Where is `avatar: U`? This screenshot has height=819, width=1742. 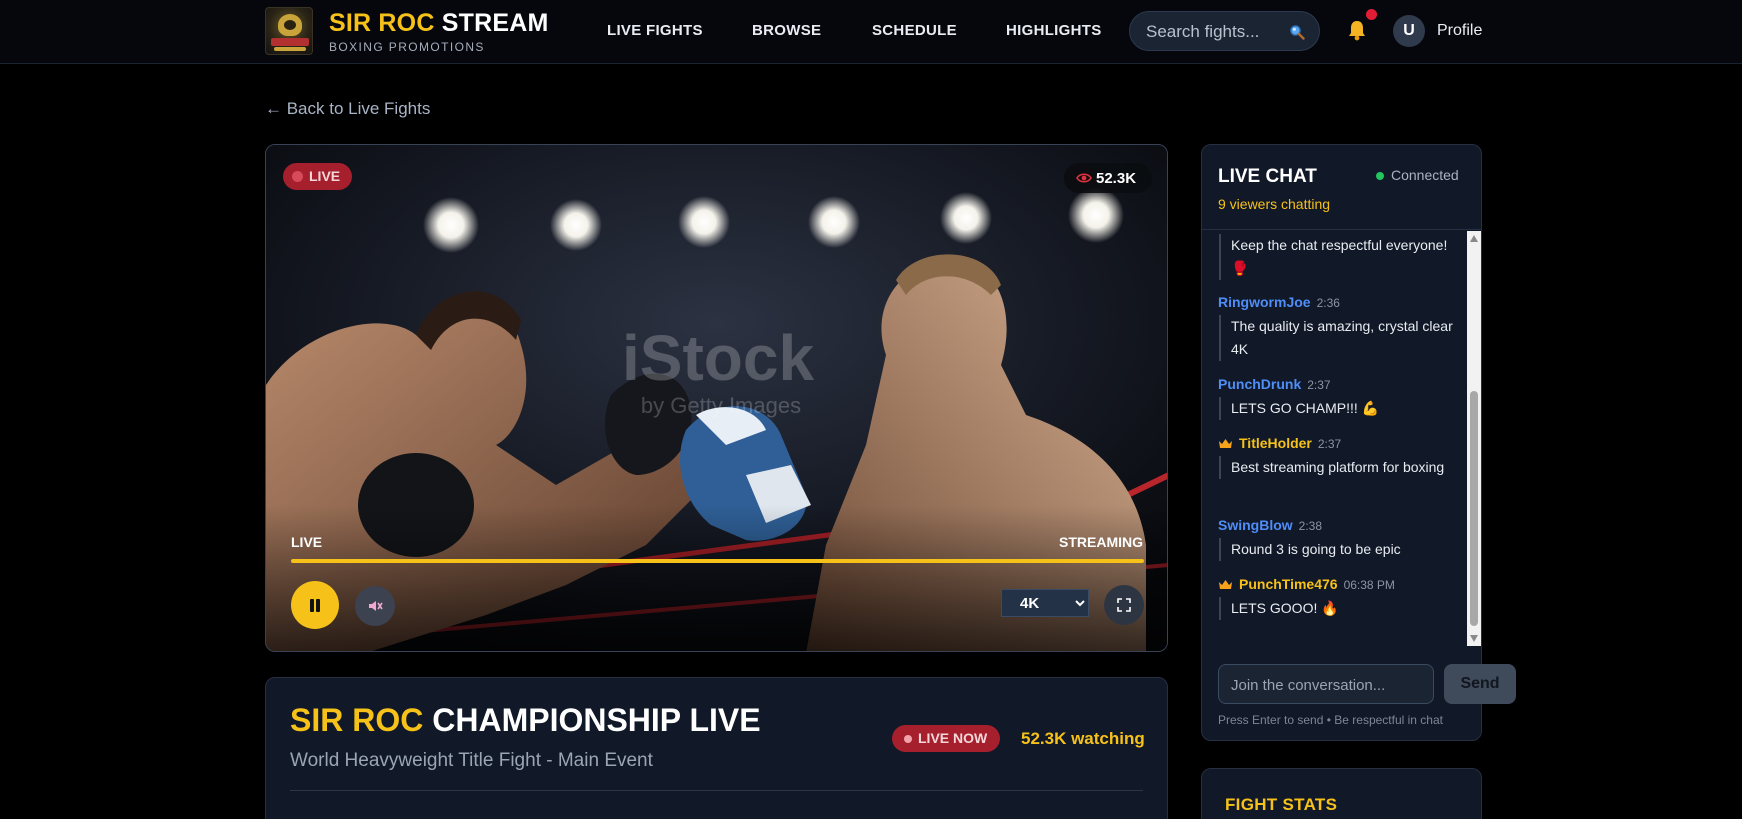
avatar: U is located at coordinates (1409, 31).